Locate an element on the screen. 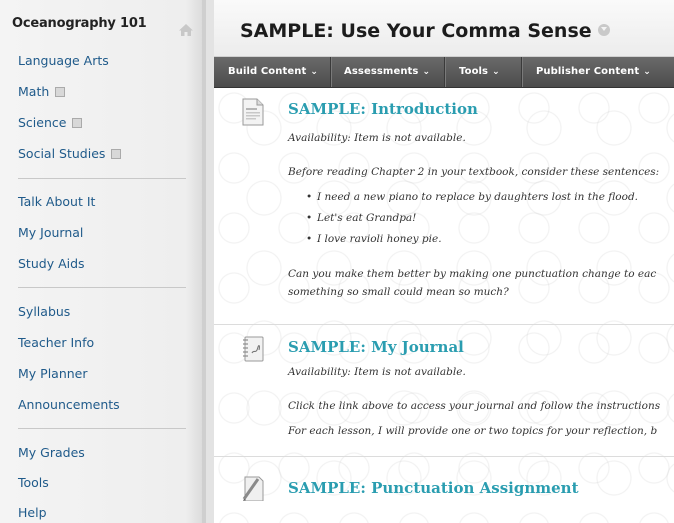 This screenshot has width=674, height=523. sidebar-item-my-journal: My Journal is located at coordinates (97, 234).